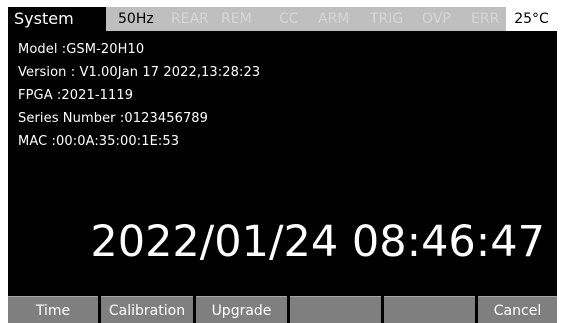 This screenshot has height=323, width=565. Describe the element at coordinates (436, 19) in the screenshot. I see `status-ovp: OVP` at that location.